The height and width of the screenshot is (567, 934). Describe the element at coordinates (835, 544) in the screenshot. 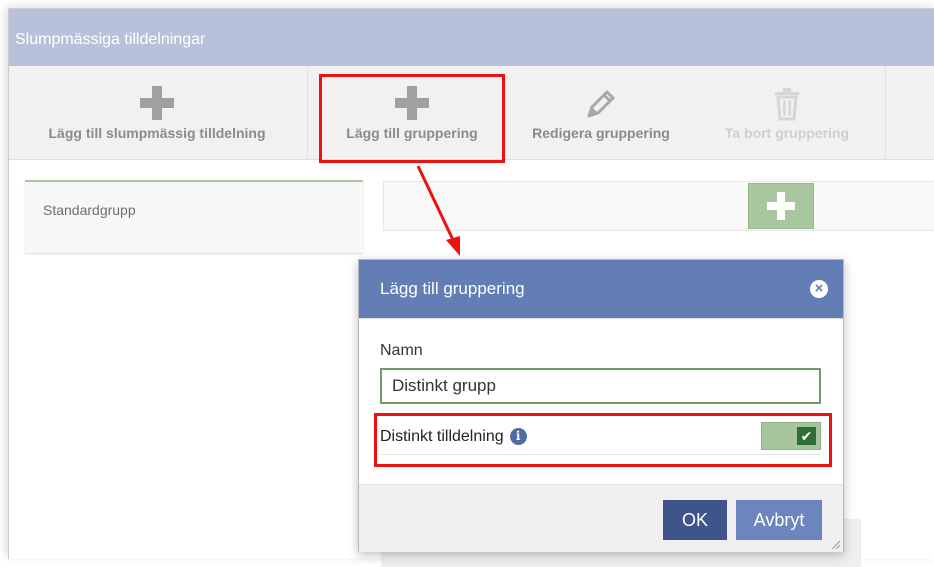

I see `resize-grip-icon` at that location.